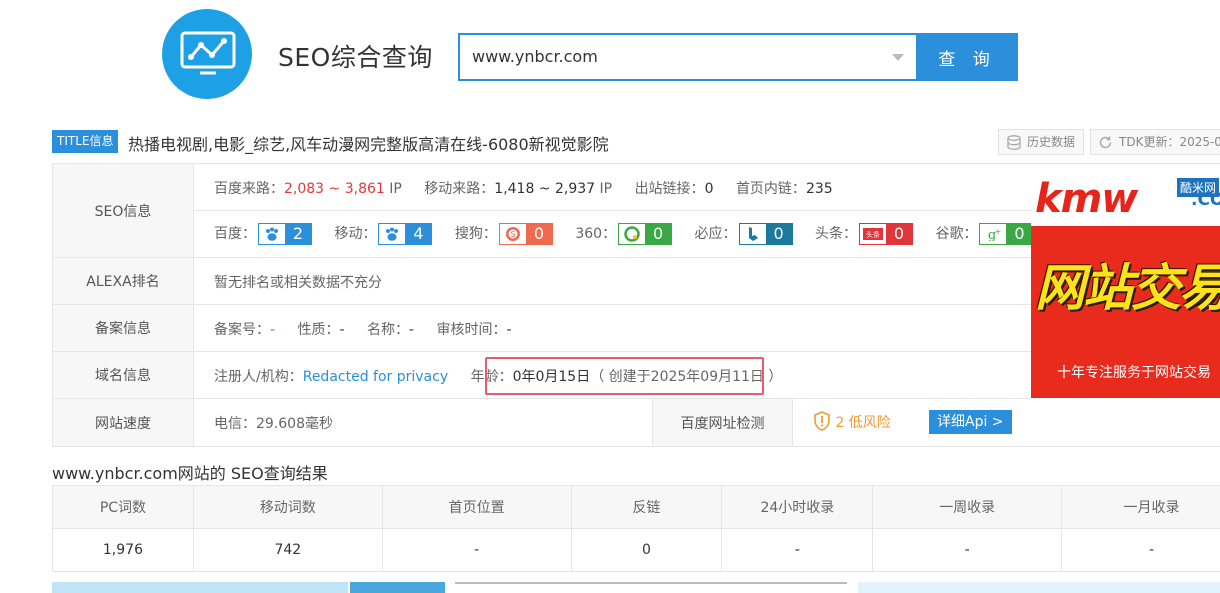  What do you see at coordinates (504, 234) in the screenshot?
I see `engine-sogou: 搜狗： S 0` at bounding box center [504, 234].